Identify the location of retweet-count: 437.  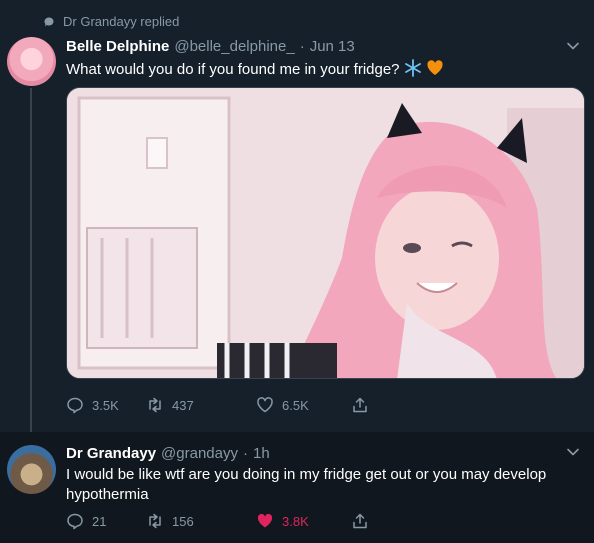
(183, 405).